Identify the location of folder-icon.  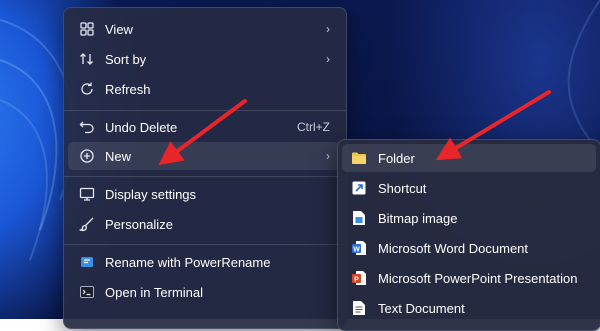
(359, 158).